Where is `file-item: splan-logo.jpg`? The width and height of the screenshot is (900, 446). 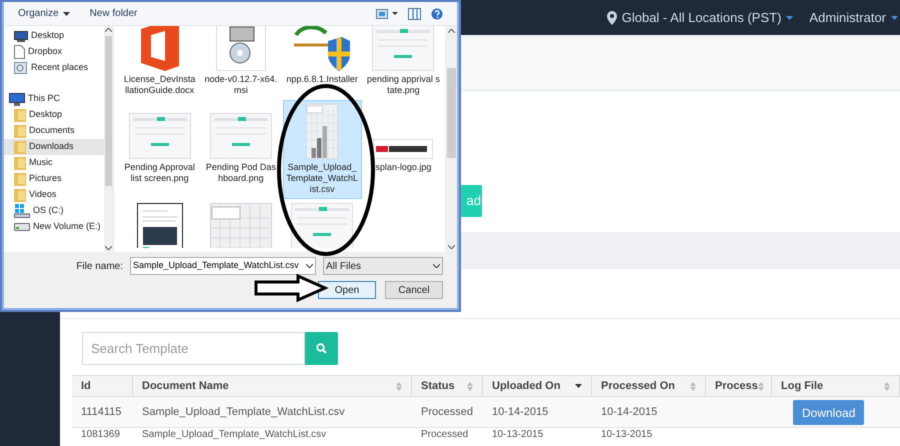
file-item: splan-logo.jpg is located at coordinates (403, 149).